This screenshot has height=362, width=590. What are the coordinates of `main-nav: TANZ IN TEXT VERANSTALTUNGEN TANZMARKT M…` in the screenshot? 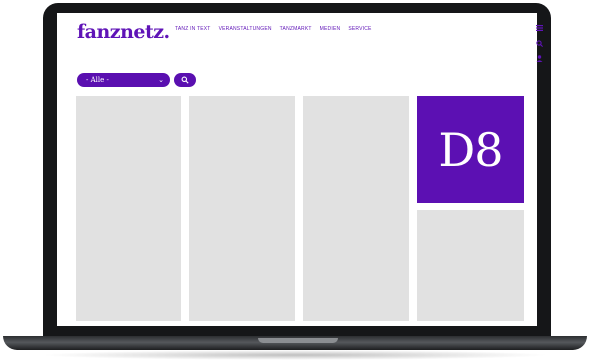 It's located at (273, 29).